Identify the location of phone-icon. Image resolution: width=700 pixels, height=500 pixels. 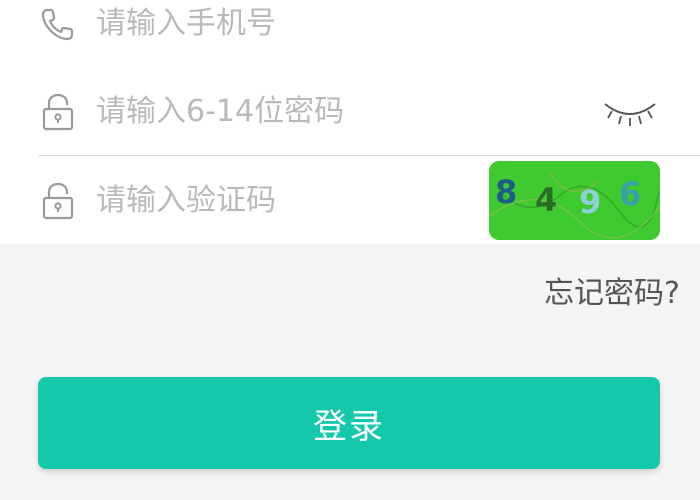
(57, 24).